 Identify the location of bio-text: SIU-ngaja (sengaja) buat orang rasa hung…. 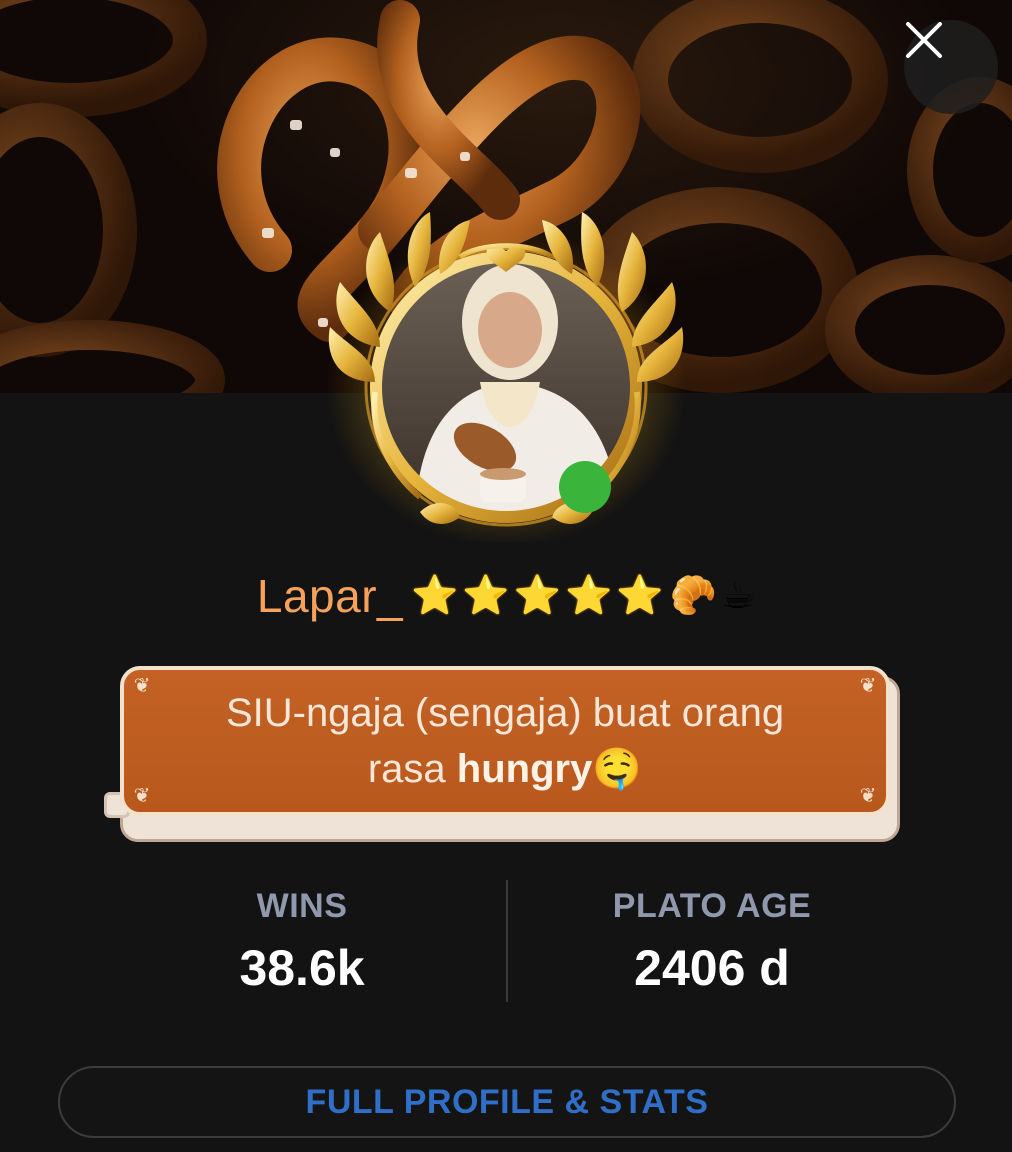
(505, 741).